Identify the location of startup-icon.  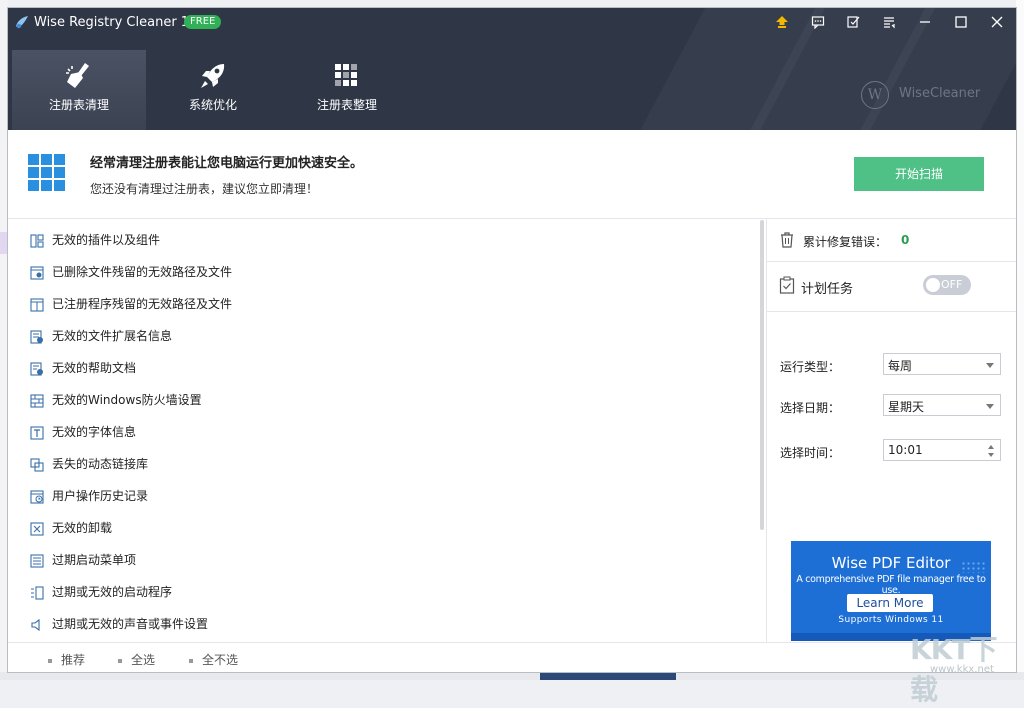
(37, 593).